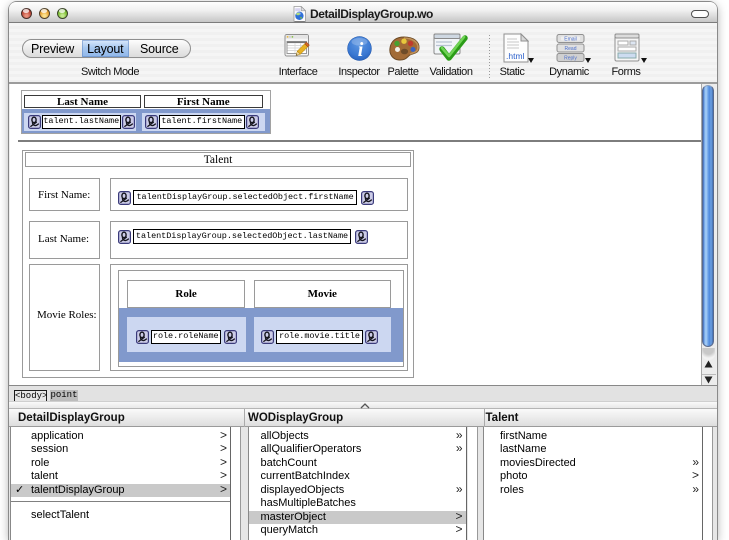  What do you see at coordinates (570, 40) in the screenshot?
I see `svg-text: Email` at bounding box center [570, 40].